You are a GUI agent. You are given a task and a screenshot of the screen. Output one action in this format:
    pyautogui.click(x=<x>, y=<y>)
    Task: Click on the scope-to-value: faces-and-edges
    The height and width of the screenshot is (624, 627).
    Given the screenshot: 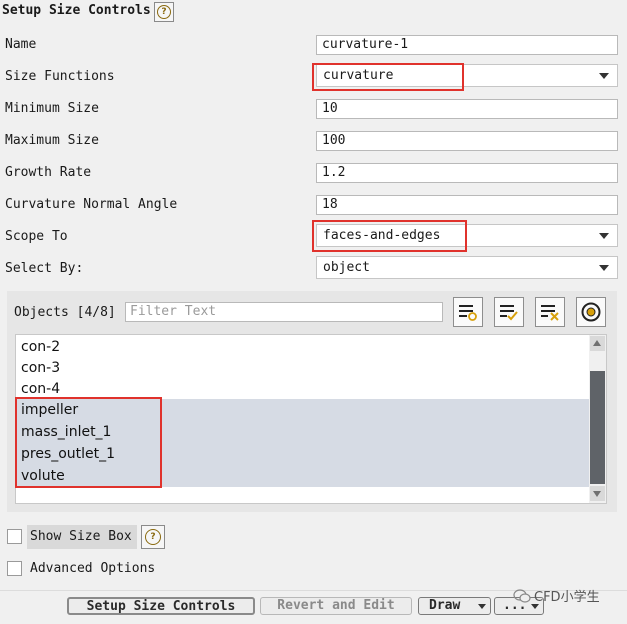 What is the action you would take?
    pyautogui.click(x=382, y=235)
    